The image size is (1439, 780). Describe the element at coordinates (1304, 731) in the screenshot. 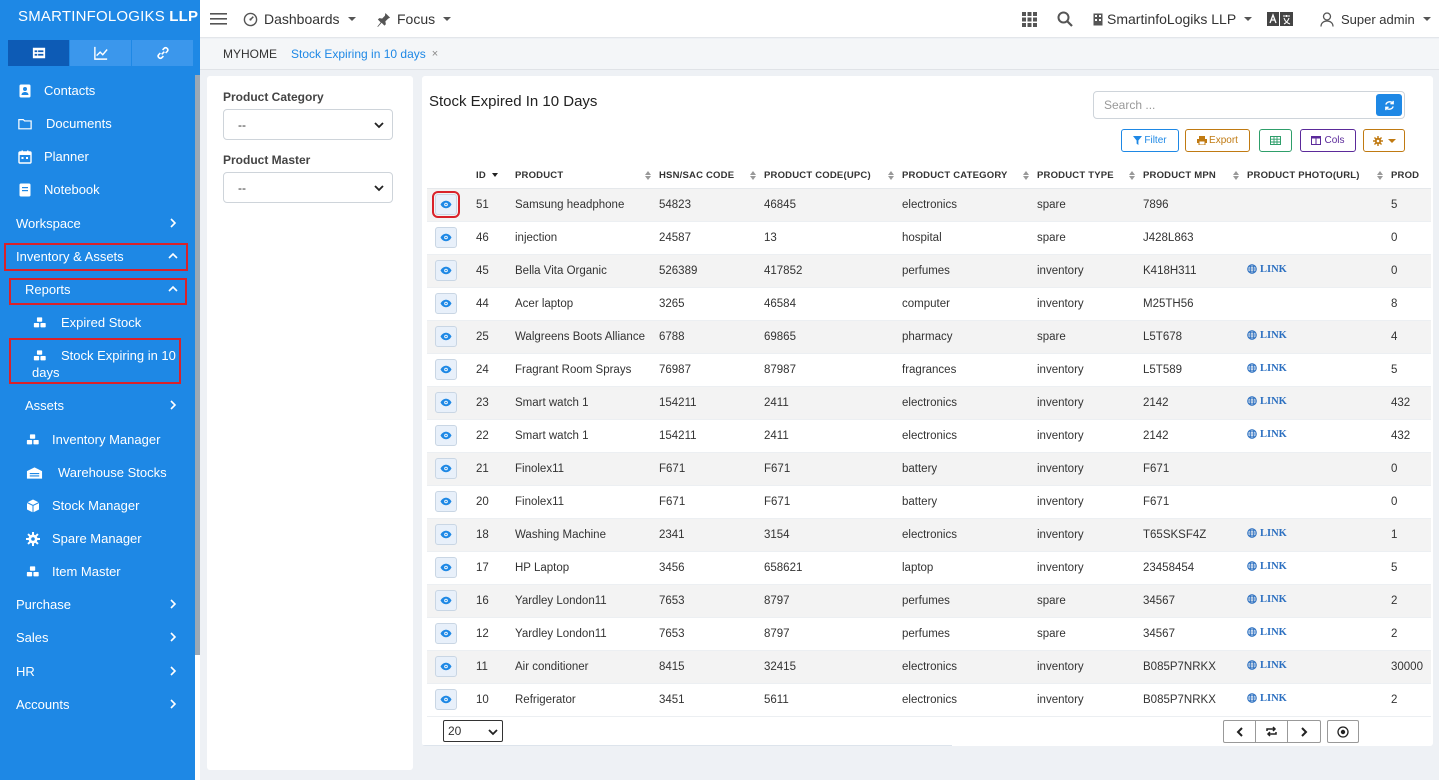

I see `next-page-button` at that location.